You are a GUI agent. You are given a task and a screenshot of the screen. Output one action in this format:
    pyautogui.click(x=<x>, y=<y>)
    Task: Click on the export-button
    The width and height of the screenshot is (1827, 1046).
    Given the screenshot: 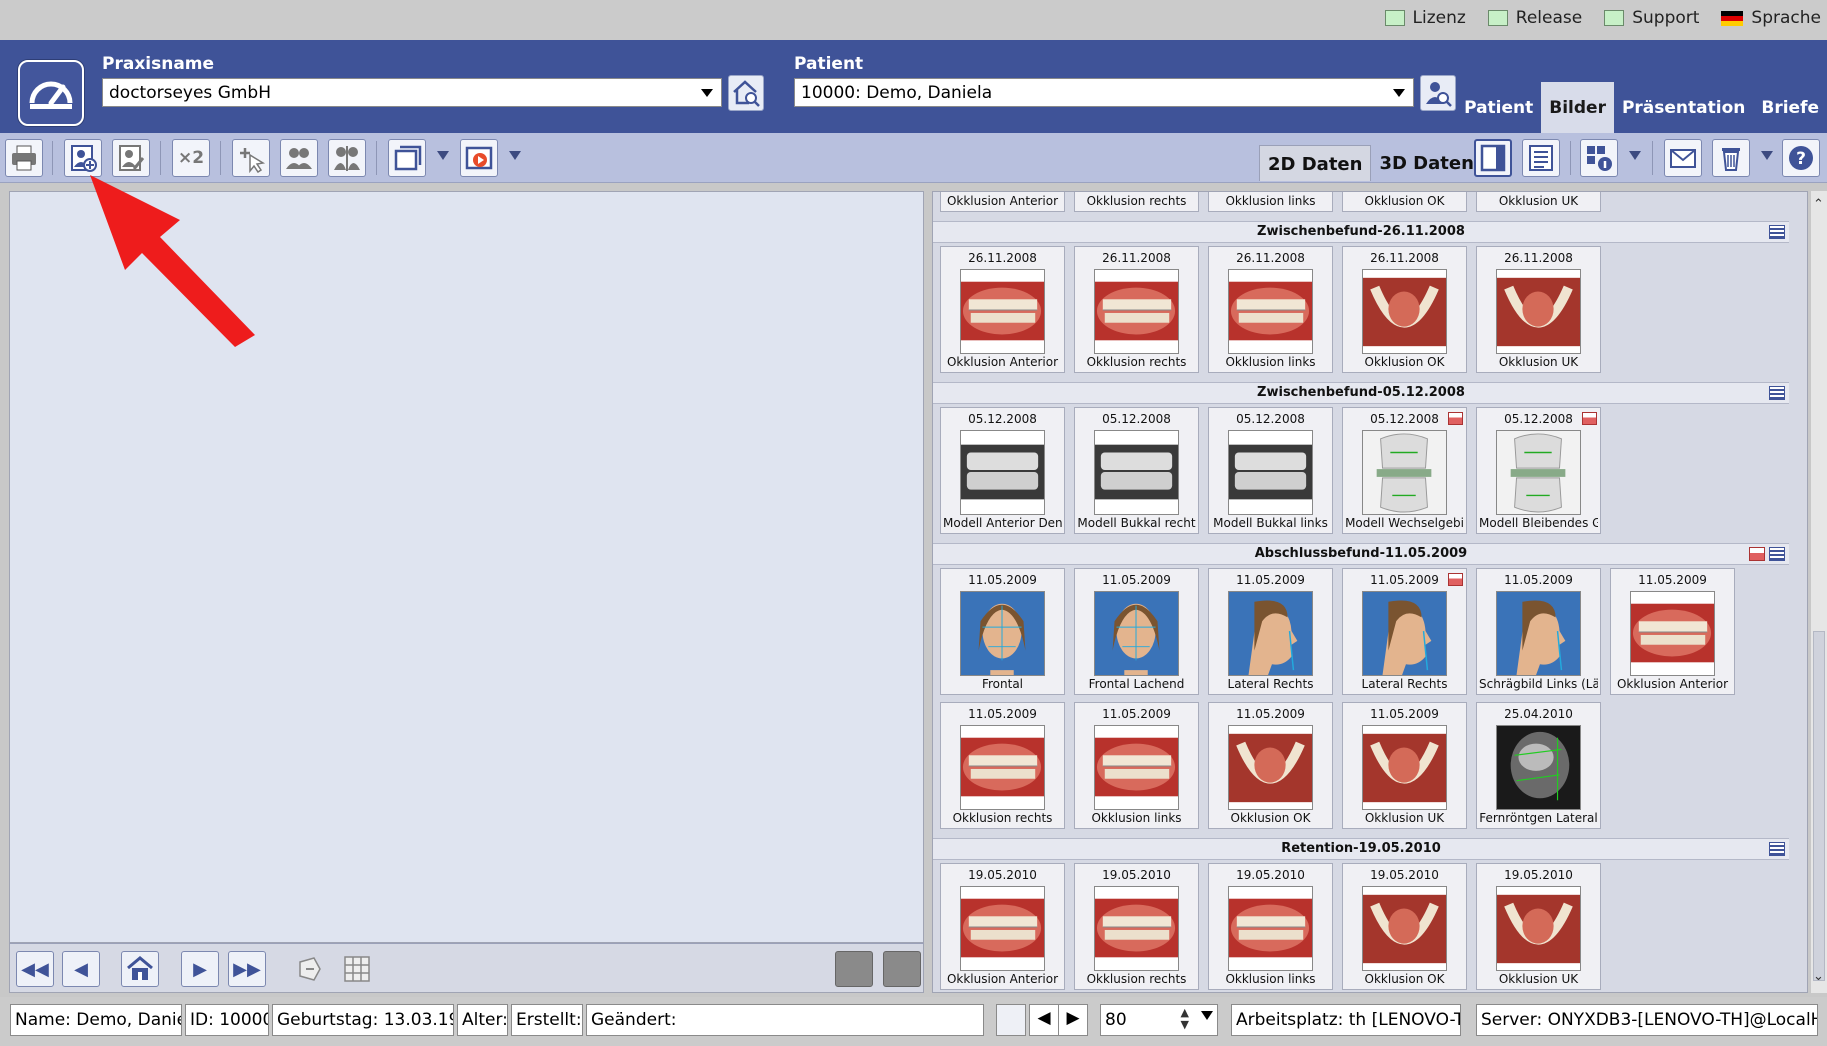 What is the action you would take?
    pyautogui.click(x=407, y=158)
    